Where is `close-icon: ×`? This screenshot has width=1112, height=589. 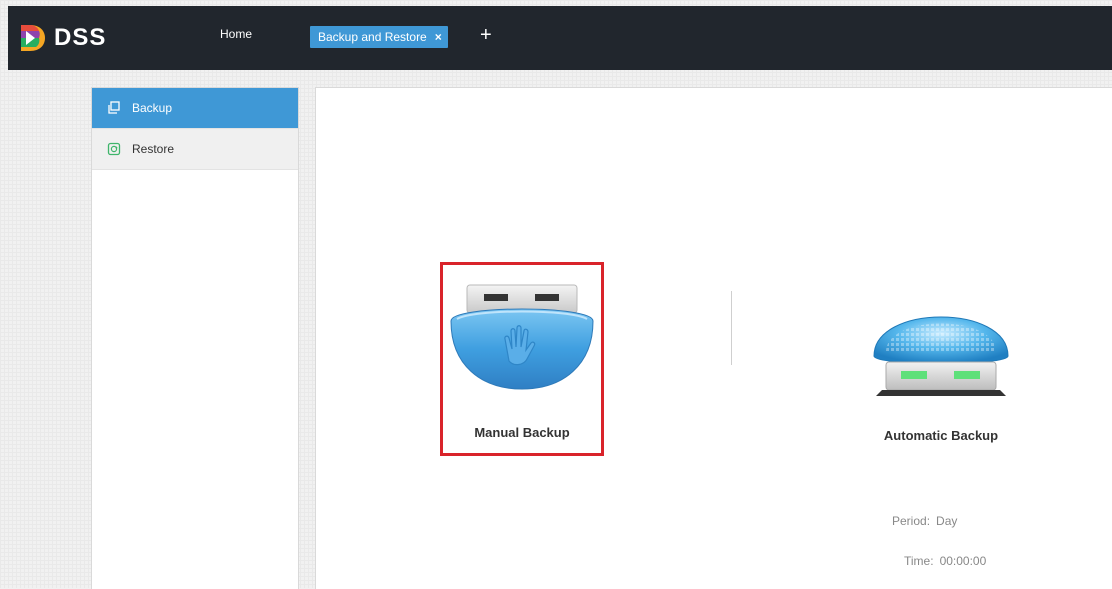
close-icon: × is located at coordinates (438, 37).